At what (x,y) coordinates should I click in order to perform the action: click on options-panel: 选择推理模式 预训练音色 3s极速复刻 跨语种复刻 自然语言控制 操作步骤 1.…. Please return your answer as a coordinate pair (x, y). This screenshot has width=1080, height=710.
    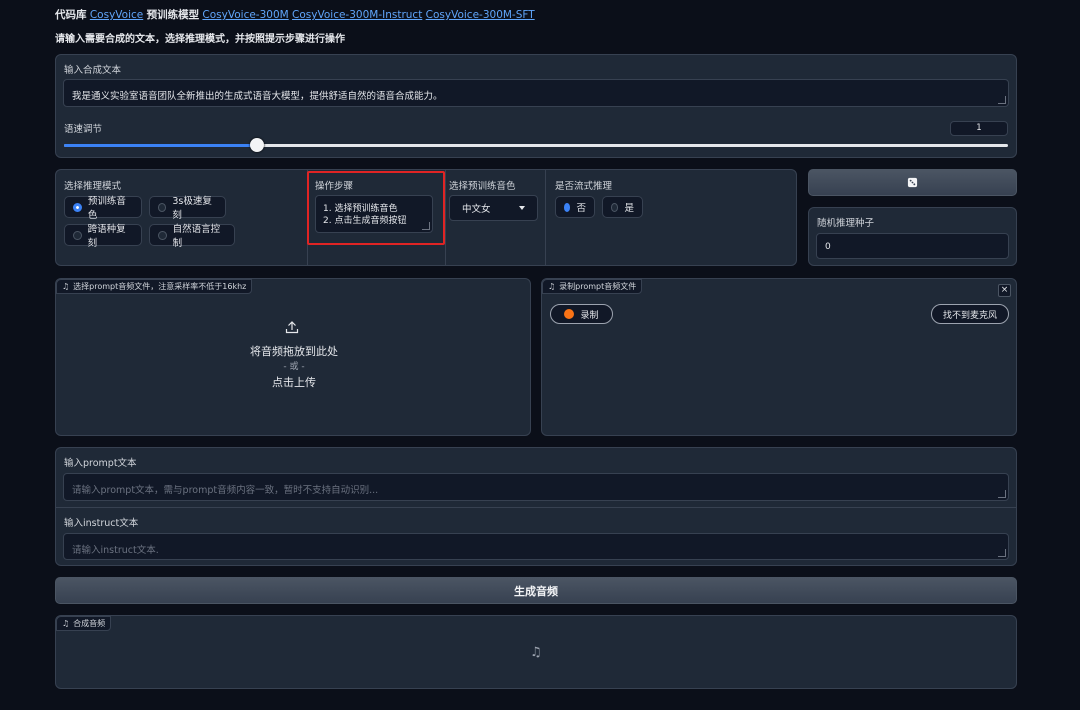
    Looking at the image, I should click on (426, 217).